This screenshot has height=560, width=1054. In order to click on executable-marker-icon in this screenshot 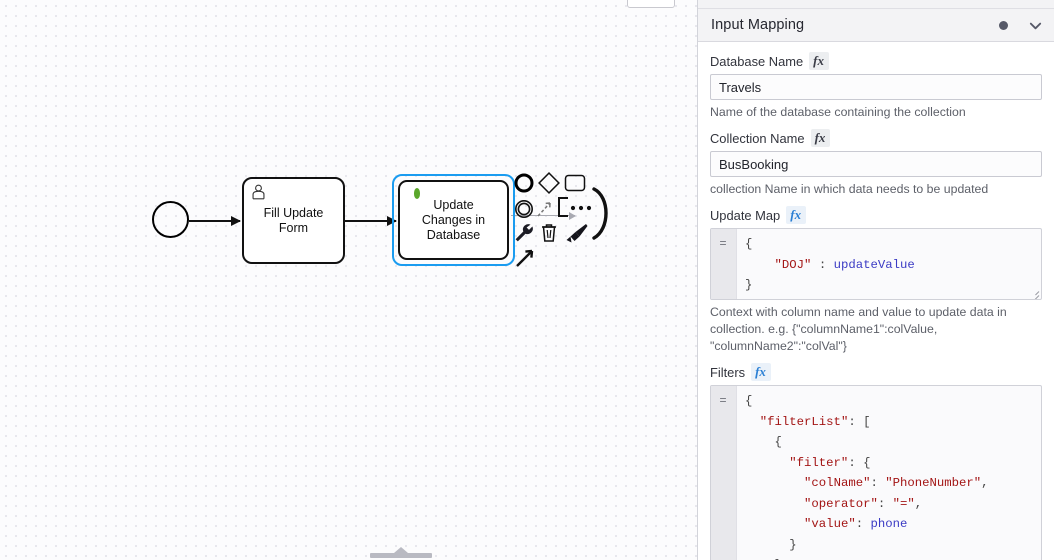, I will do `click(417, 193)`.